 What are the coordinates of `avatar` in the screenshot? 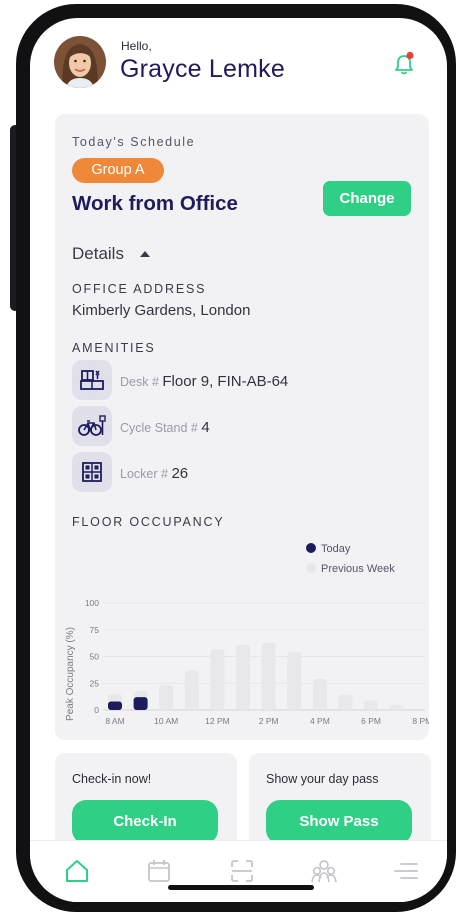 It's located at (80, 62).